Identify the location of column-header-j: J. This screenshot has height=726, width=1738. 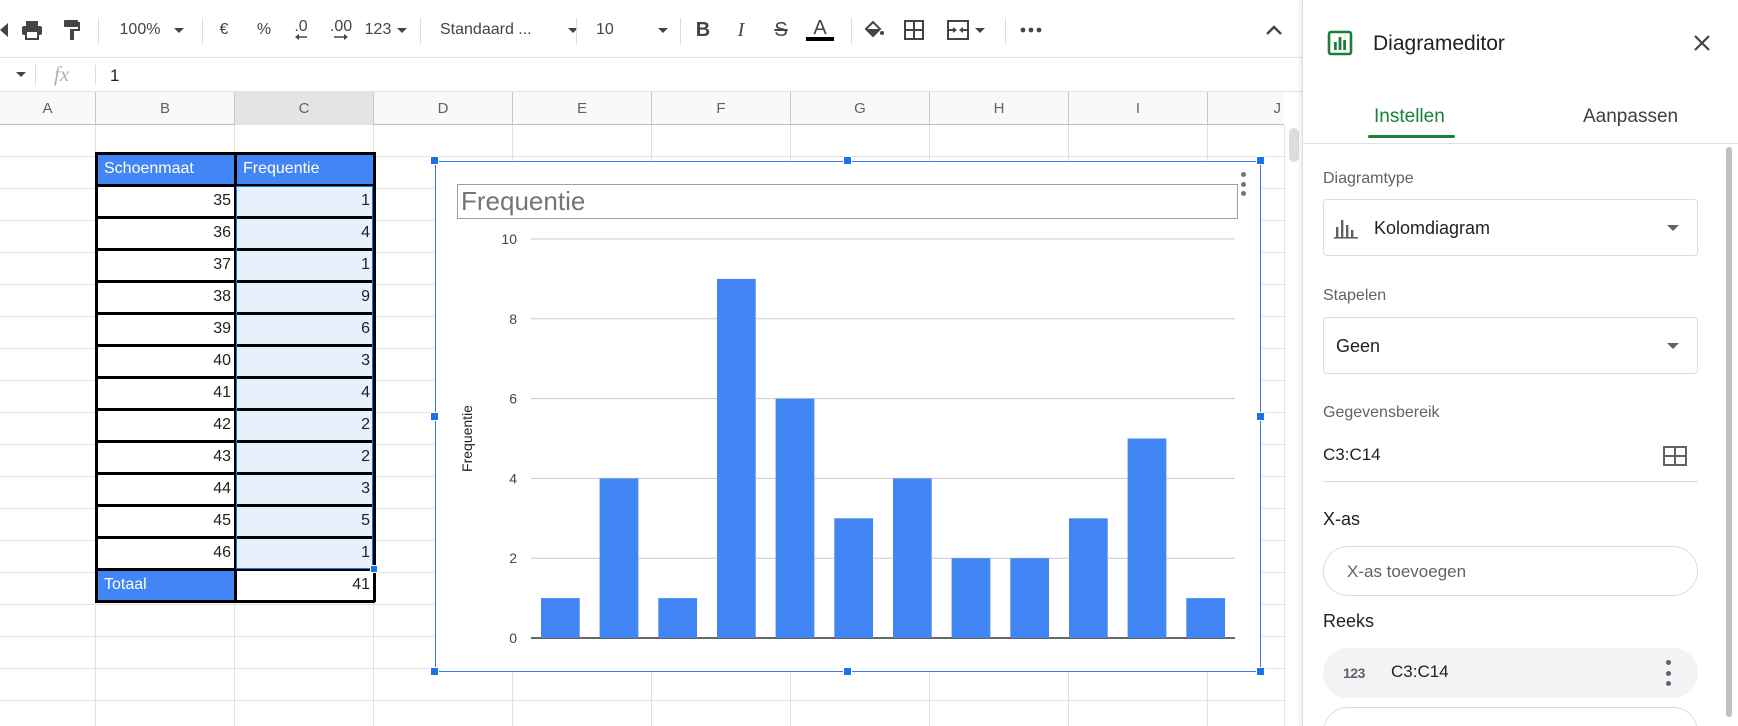
(1246, 108).